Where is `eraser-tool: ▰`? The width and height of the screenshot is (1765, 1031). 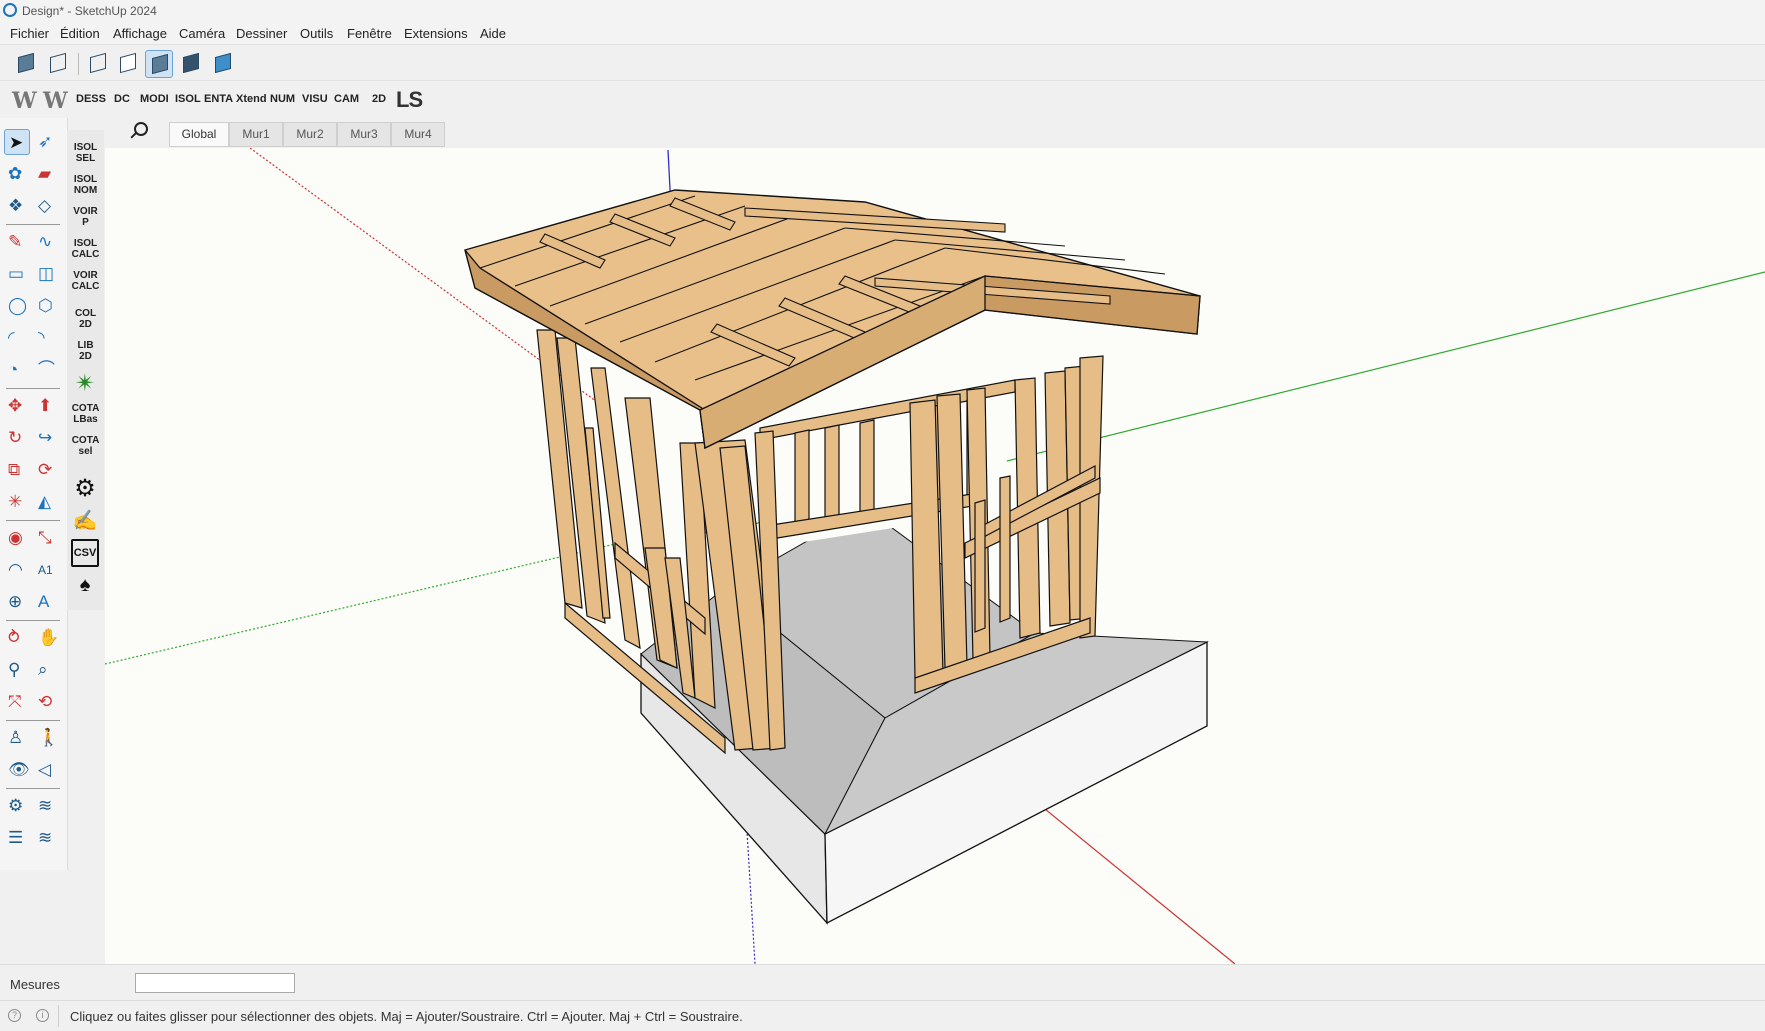
eraser-tool: ▰ is located at coordinates (47, 174).